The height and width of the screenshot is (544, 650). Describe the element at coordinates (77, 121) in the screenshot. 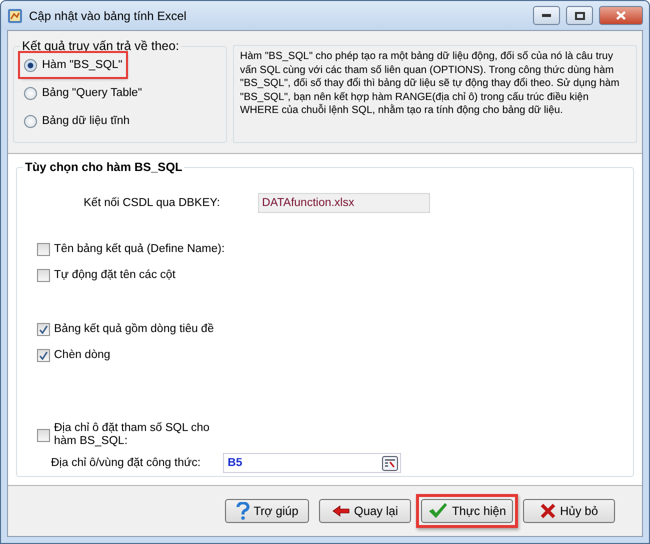

I see `radio-option: Bảng dữ liệu tĩnh` at that location.